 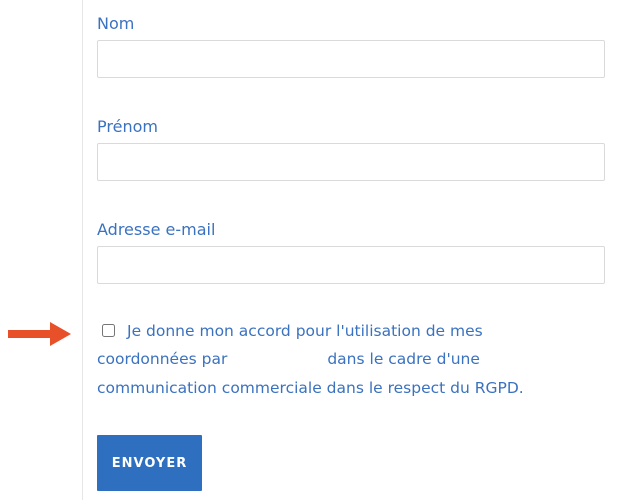 What do you see at coordinates (39, 334) in the screenshot?
I see `arrow-right-icon` at bounding box center [39, 334].